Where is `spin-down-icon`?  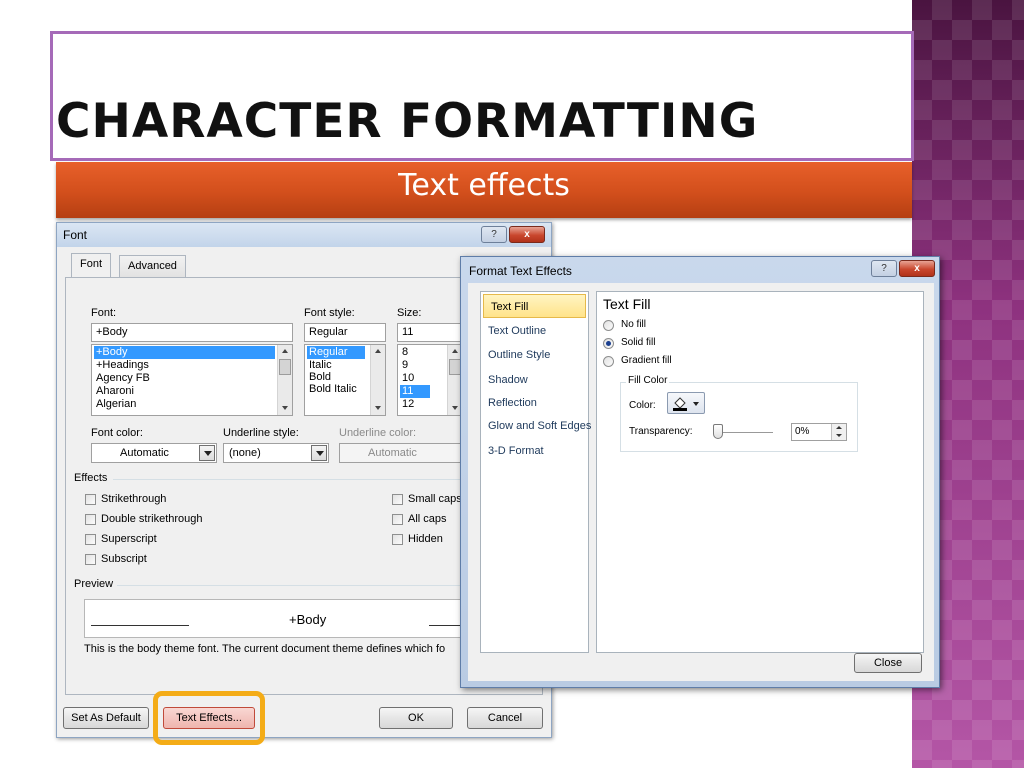 spin-down-icon is located at coordinates (839, 435).